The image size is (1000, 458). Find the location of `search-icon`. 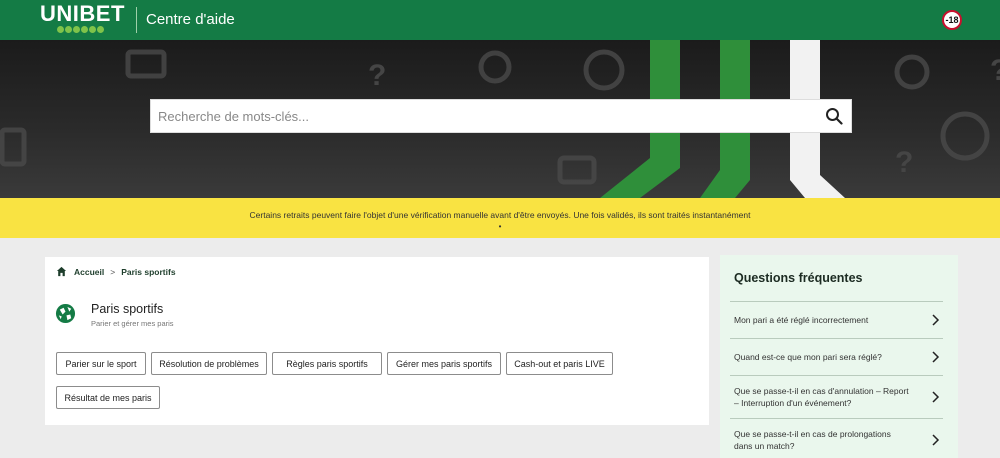

search-icon is located at coordinates (834, 116).